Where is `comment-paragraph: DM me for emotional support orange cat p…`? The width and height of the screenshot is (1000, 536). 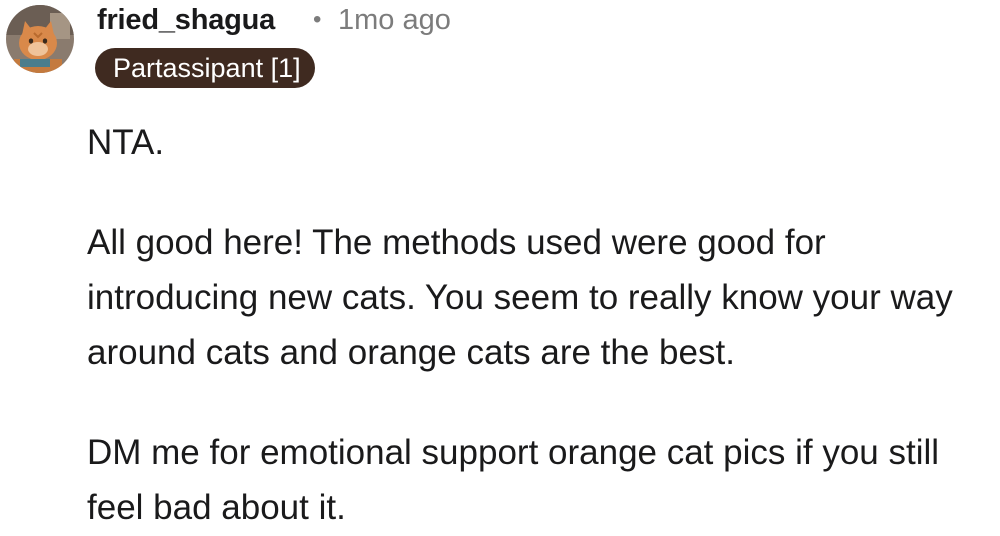
comment-paragraph: DM me for emotional support orange cat p… is located at coordinates (513, 480).